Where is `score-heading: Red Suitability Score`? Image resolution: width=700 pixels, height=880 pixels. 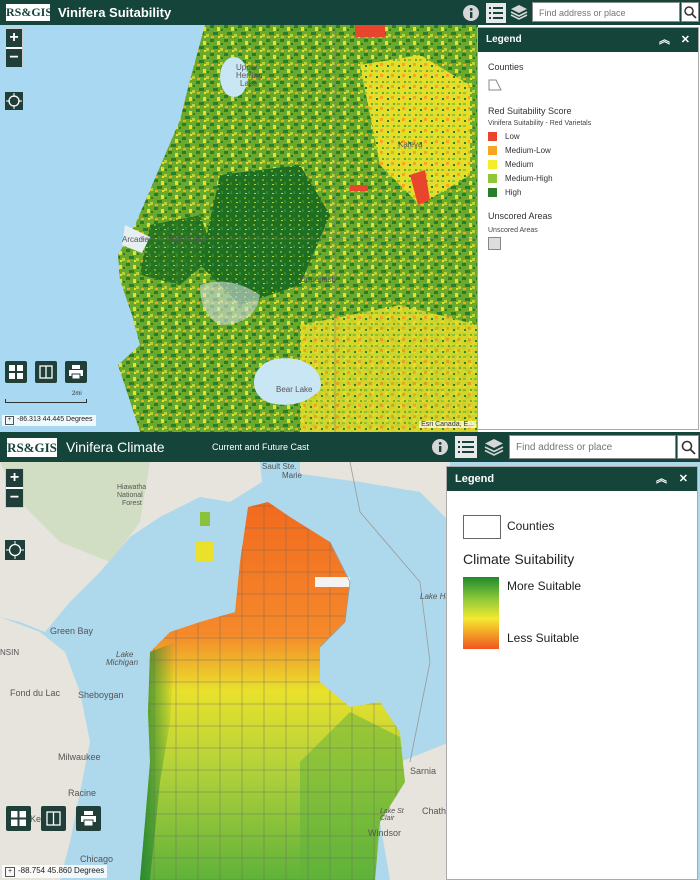 score-heading: Red Suitability Score is located at coordinates (530, 111).